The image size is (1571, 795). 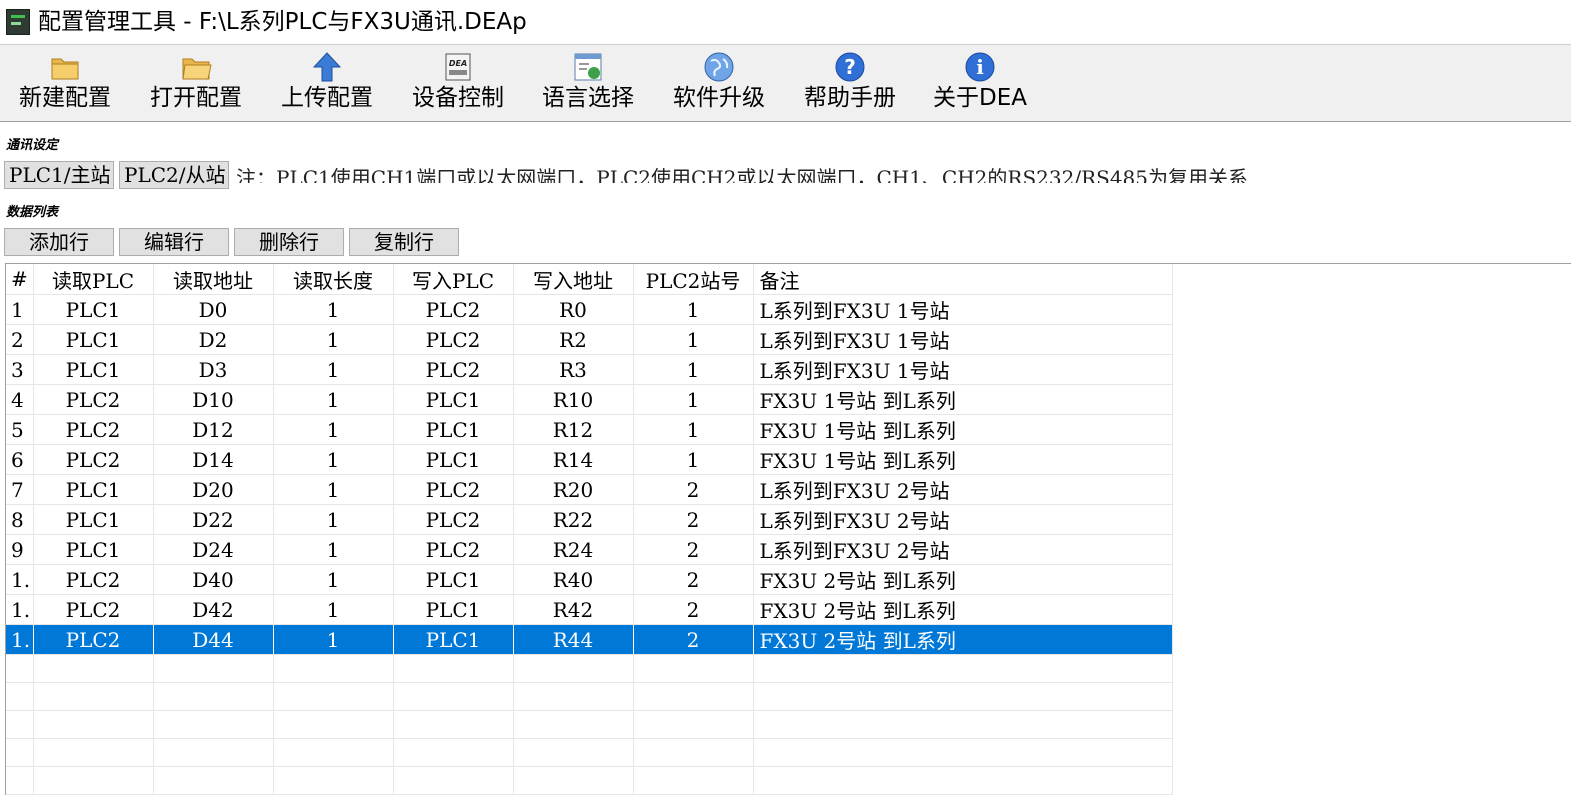 What do you see at coordinates (573, 490) in the screenshot?
I see `cell-write-address: R20` at bounding box center [573, 490].